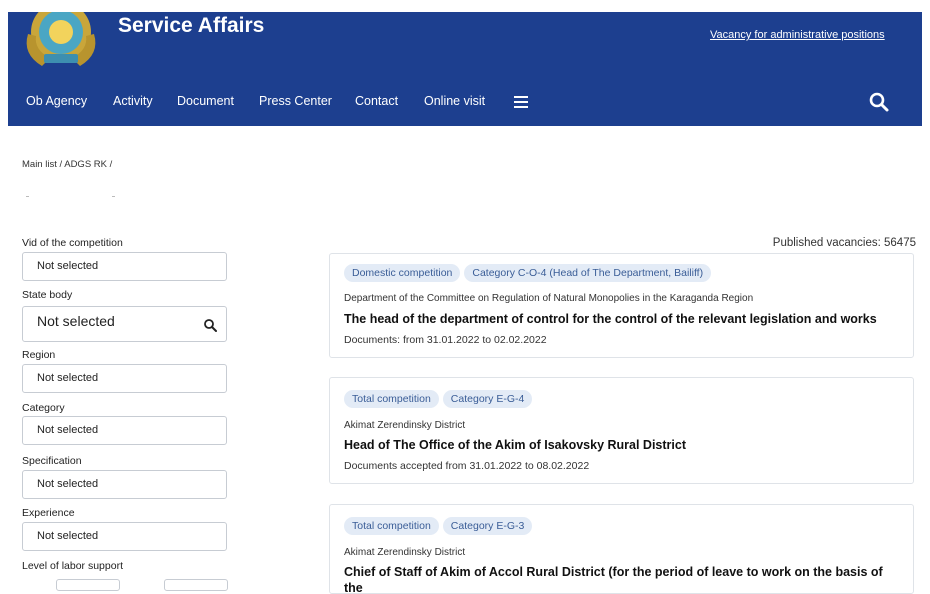  What do you see at coordinates (47, 295) in the screenshot?
I see `filter-label-state-body: State body` at bounding box center [47, 295].